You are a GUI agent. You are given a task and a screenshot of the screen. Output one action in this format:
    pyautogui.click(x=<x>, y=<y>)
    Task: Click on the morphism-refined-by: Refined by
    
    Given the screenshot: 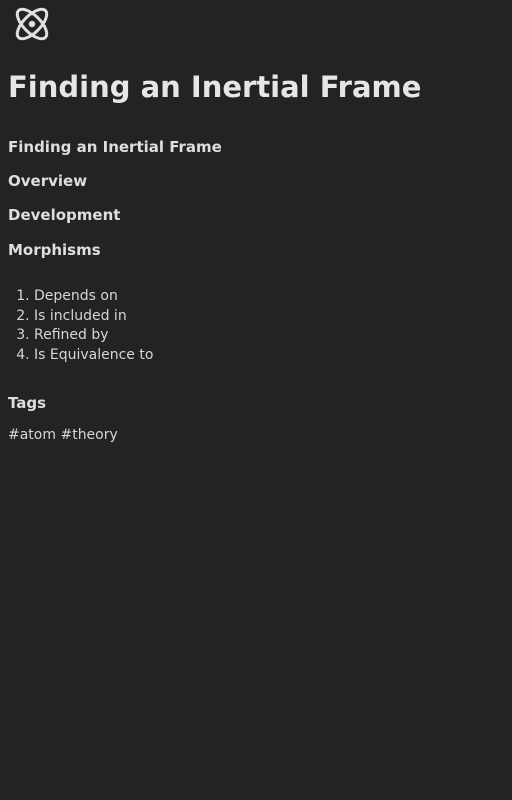 What is the action you would take?
    pyautogui.click(x=93, y=336)
    